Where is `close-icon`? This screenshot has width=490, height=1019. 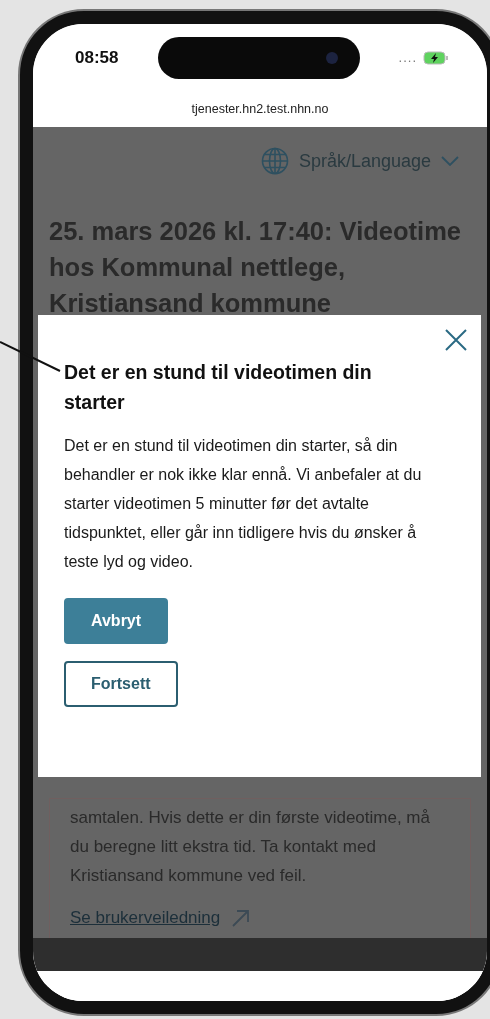
close-icon is located at coordinates (456, 340).